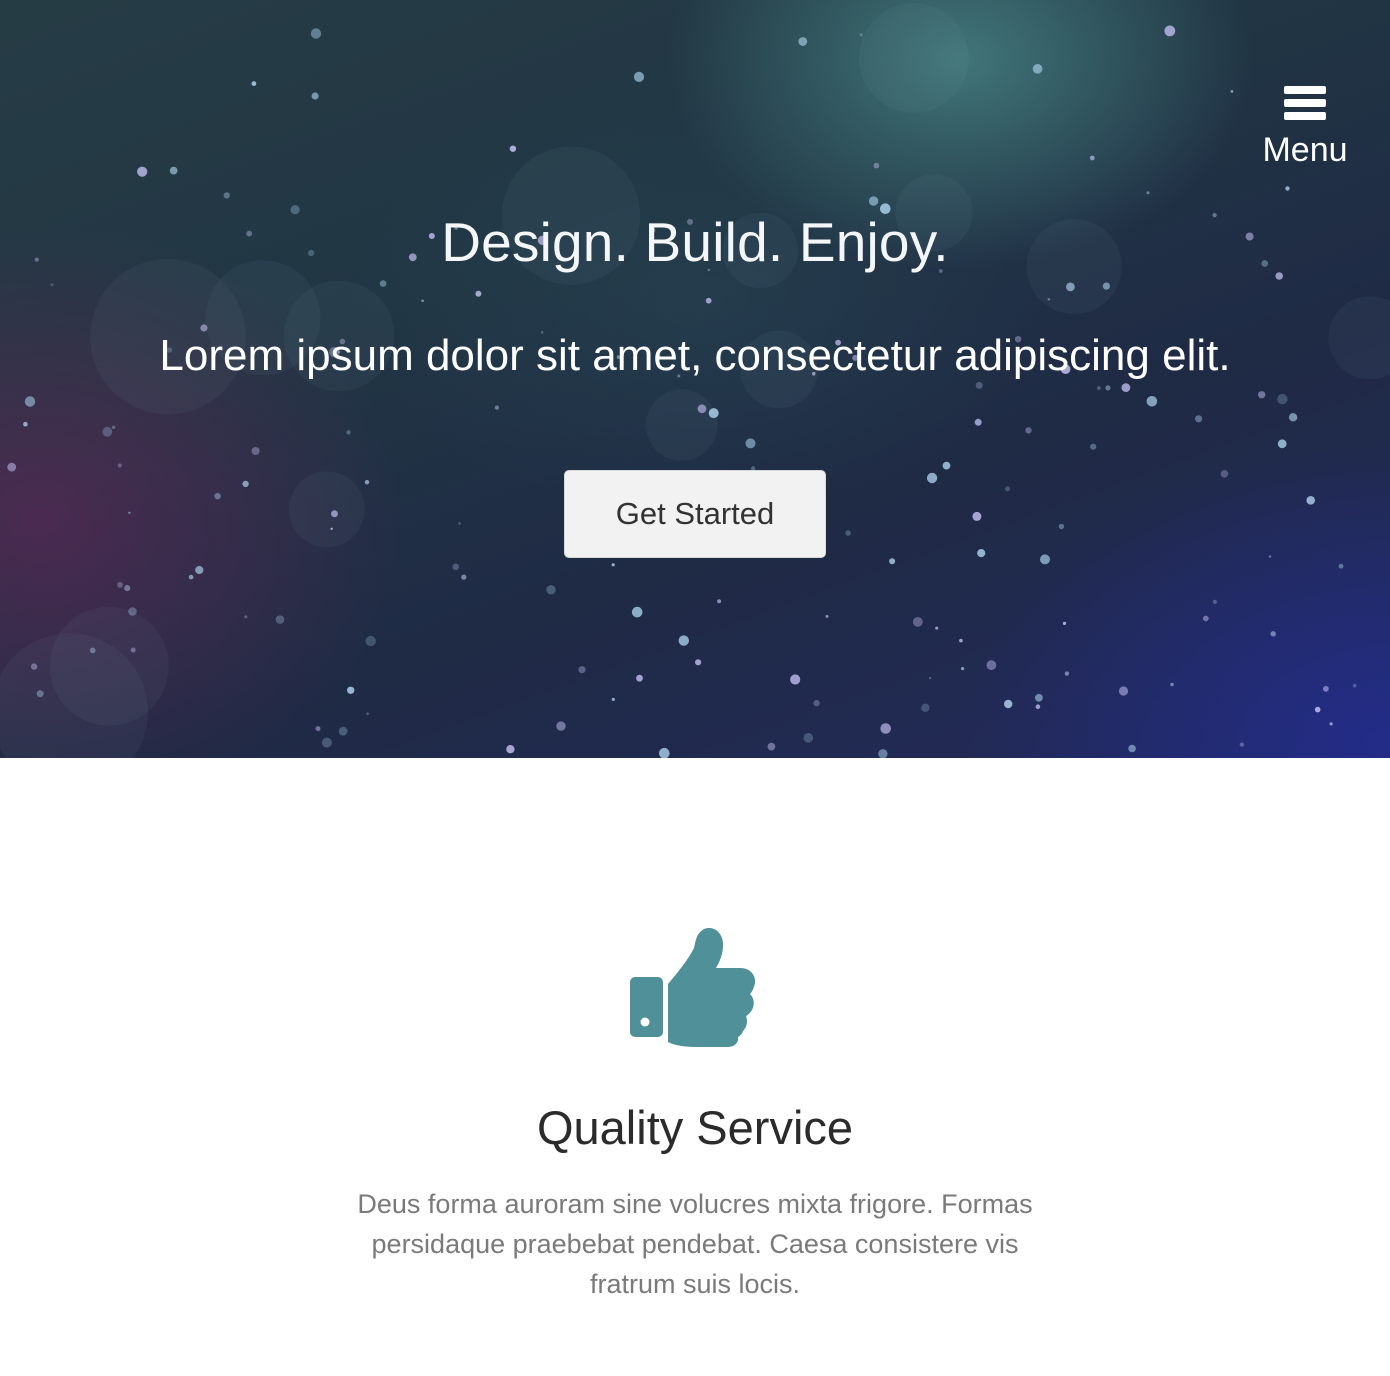  Describe the element at coordinates (692, 988) in the screenshot. I see `thumbs-up-icon` at that location.